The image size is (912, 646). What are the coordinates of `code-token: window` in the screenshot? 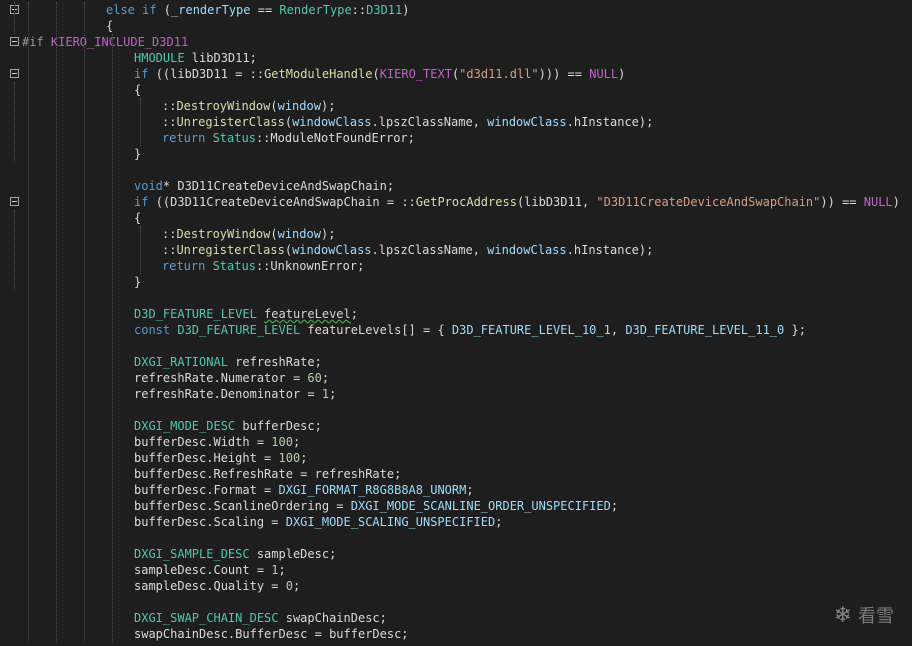 It's located at (299, 234).